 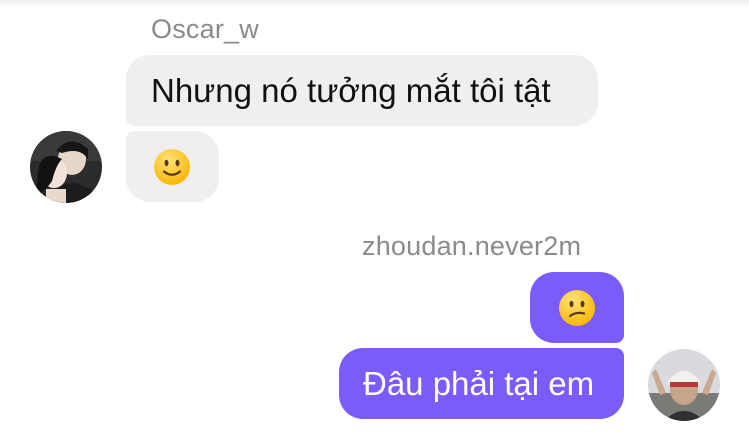 What do you see at coordinates (351, 90) in the screenshot?
I see `incoming-message-text: Nhưng nó tưởng mắt tôi tật` at bounding box center [351, 90].